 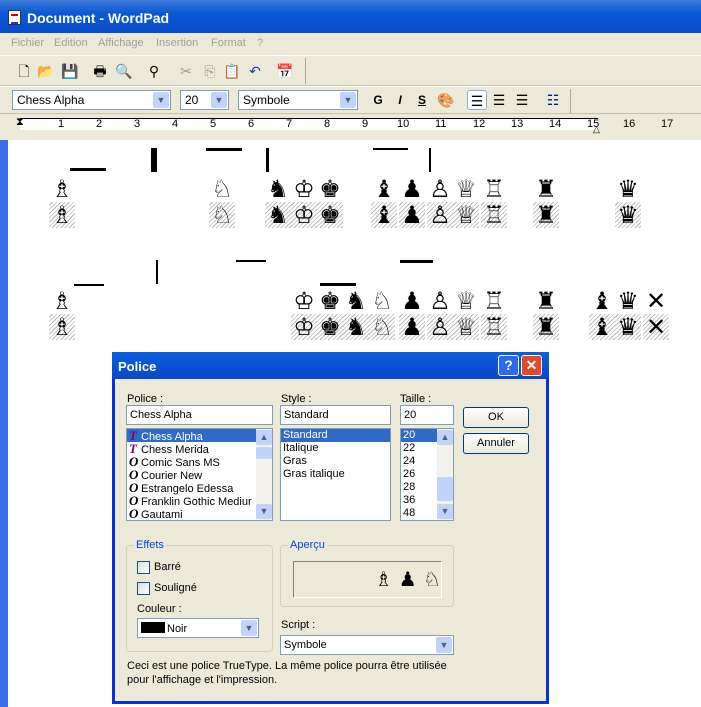 What do you see at coordinates (143, 588) in the screenshot?
I see `underline-checkbox` at bounding box center [143, 588].